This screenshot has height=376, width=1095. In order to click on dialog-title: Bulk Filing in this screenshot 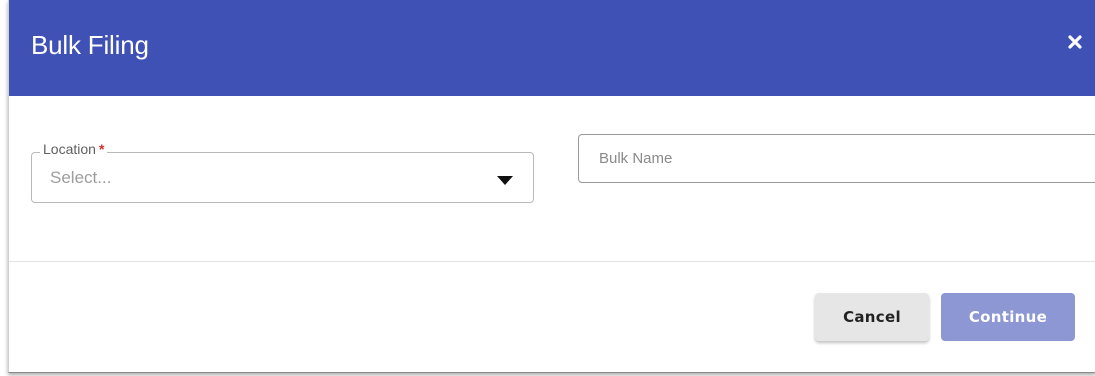, I will do `click(90, 45)`.